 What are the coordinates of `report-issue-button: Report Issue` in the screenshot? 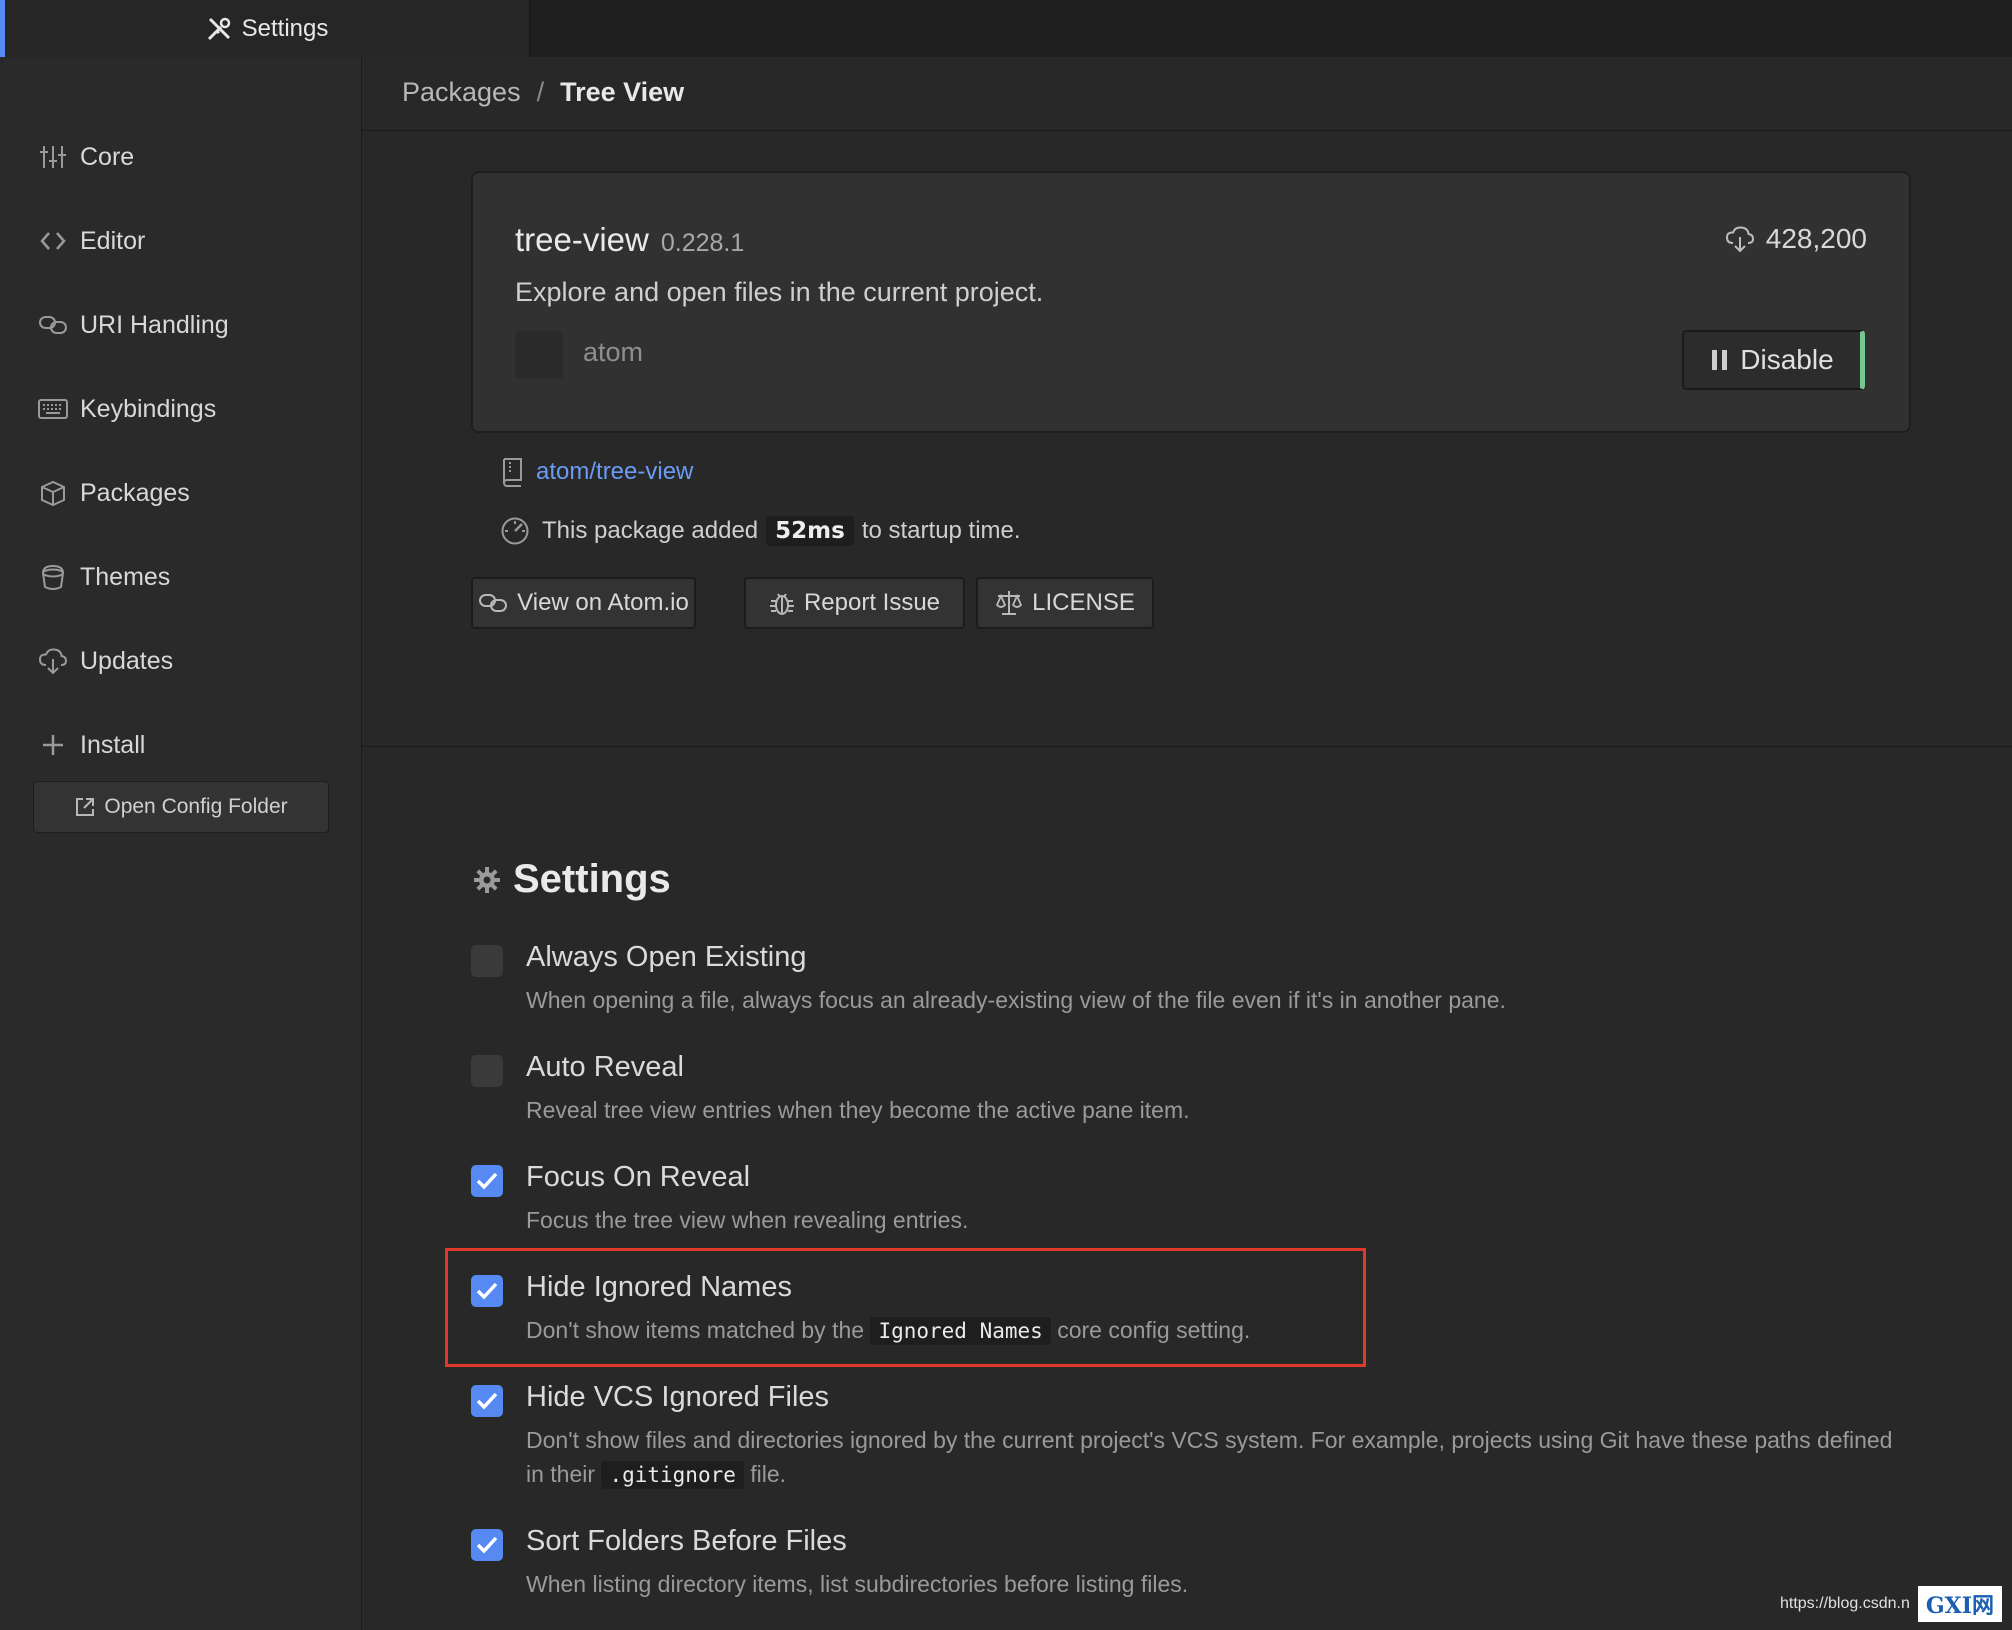 It's located at (854, 603).